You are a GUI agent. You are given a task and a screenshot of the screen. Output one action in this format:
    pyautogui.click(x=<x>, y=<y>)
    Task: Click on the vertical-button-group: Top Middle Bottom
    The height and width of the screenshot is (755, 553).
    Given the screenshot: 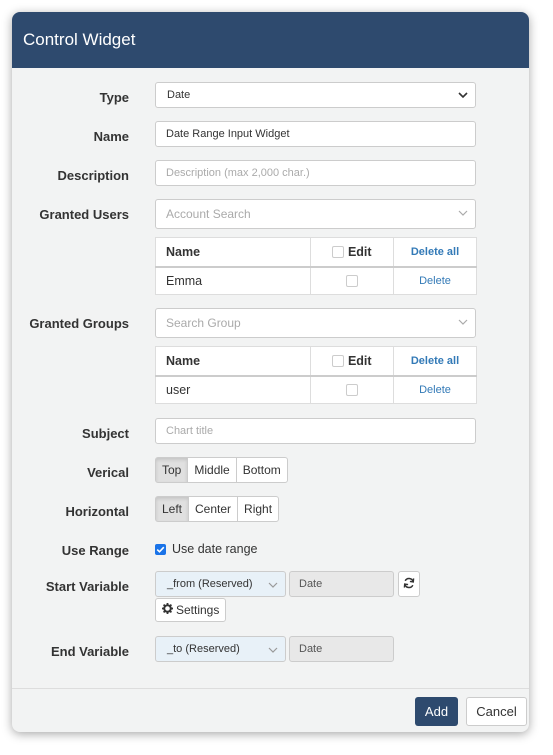 What is the action you would take?
    pyautogui.click(x=221, y=470)
    